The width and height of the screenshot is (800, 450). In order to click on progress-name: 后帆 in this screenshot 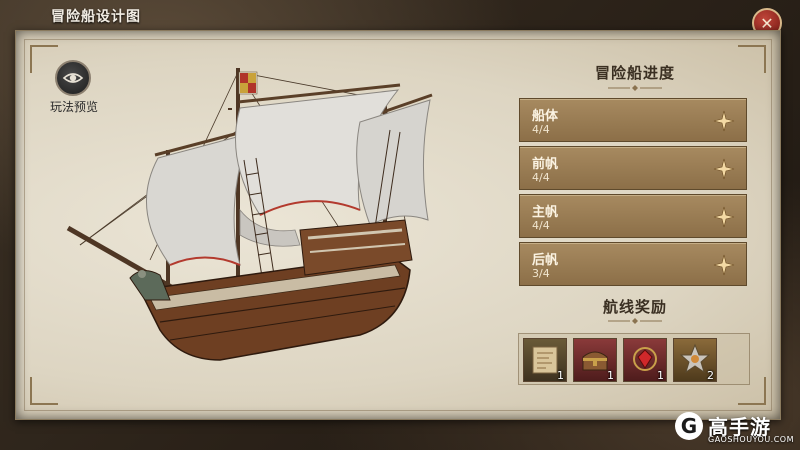, I will do `click(545, 260)`.